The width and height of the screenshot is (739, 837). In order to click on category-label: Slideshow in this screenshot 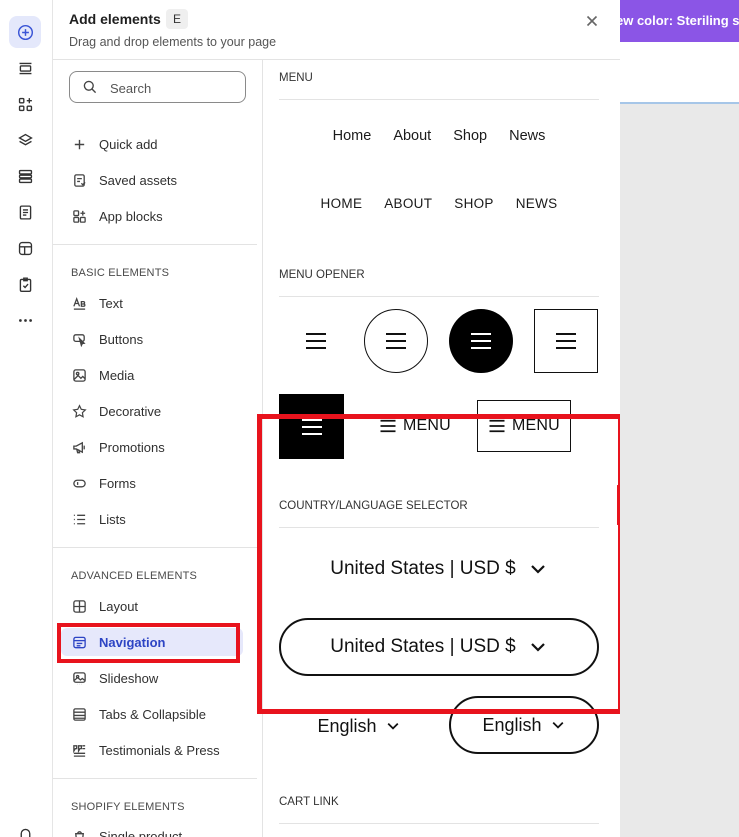, I will do `click(129, 678)`.